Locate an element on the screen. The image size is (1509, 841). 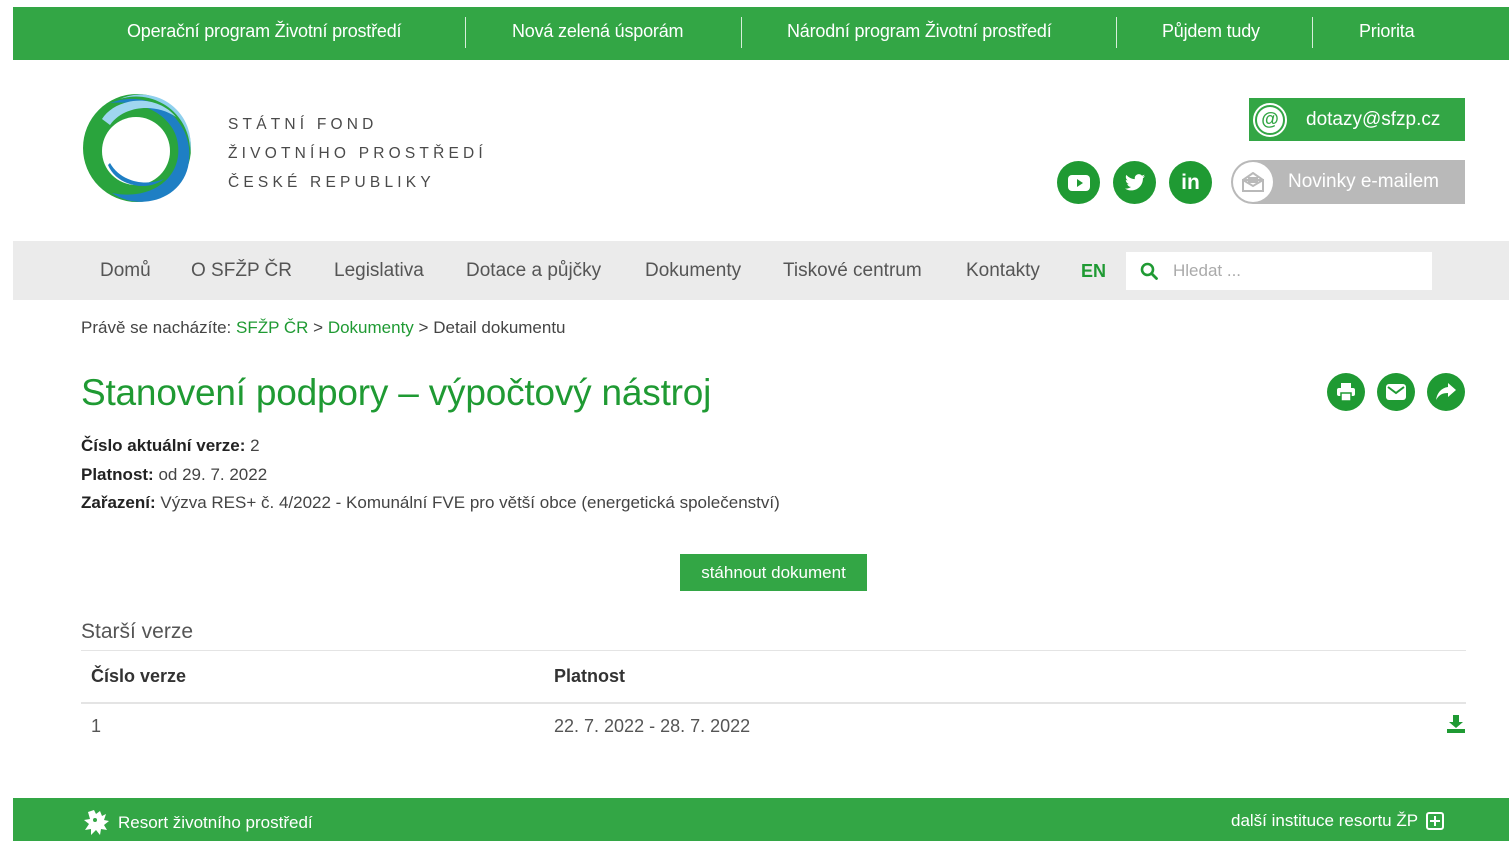
program-link-npzp: Národní program Životní prostředí is located at coordinates (919, 31).